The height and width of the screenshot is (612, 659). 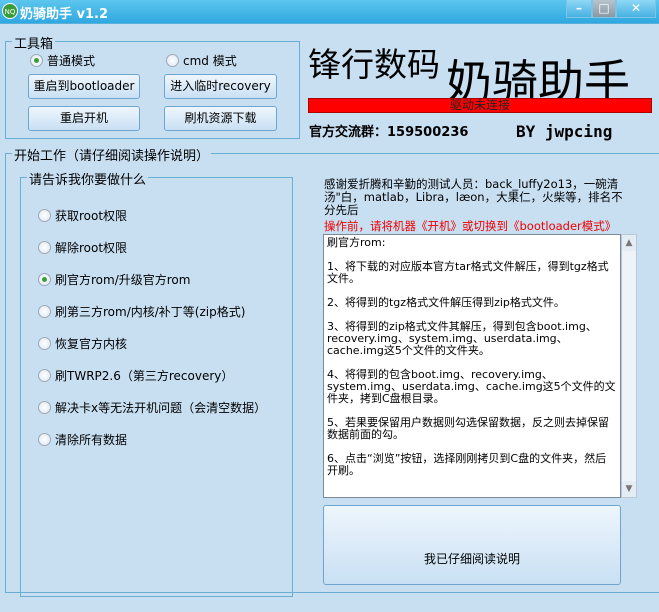 What do you see at coordinates (123, 280) in the screenshot?
I see `task-option-label: 刷官方rom/升级官方rom` at bounding box center [123, 280].